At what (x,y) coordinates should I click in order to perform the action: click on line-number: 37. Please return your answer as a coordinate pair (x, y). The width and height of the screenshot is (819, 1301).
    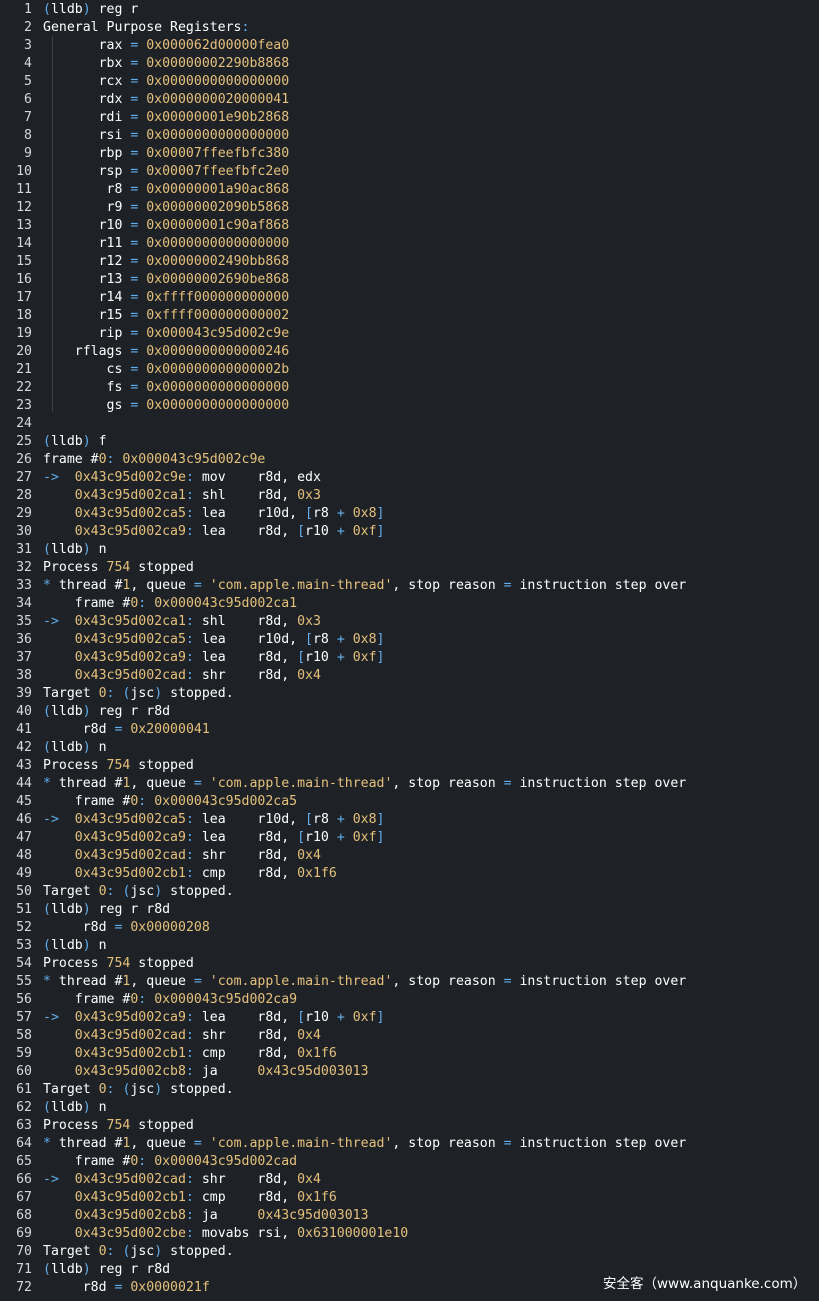
    Looking at the image, I should click on (24, 657).